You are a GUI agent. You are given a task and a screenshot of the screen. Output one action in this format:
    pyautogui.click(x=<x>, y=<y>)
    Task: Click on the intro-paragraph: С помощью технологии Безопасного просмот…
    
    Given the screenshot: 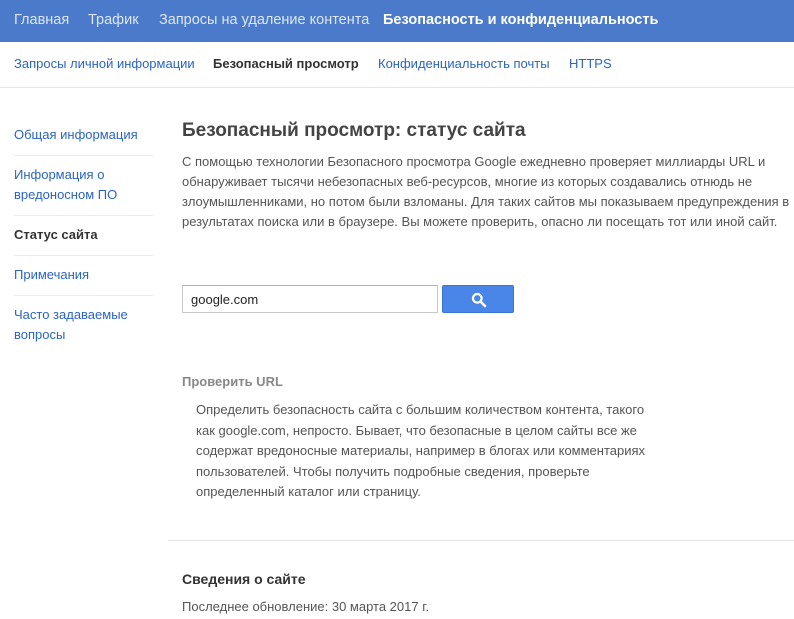 What is the action you would take?
    pyautogui.click(x=486, y=191)
    